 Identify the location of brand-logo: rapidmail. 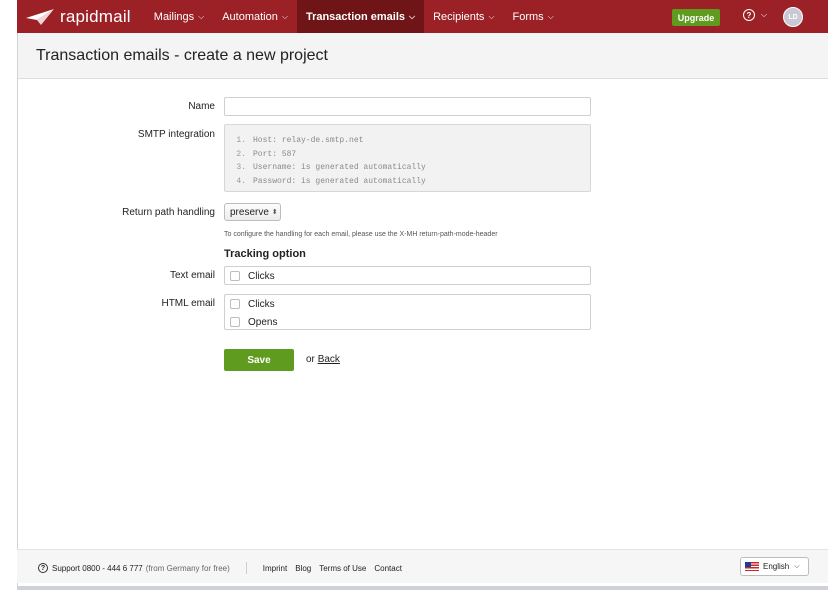
(78, 17).